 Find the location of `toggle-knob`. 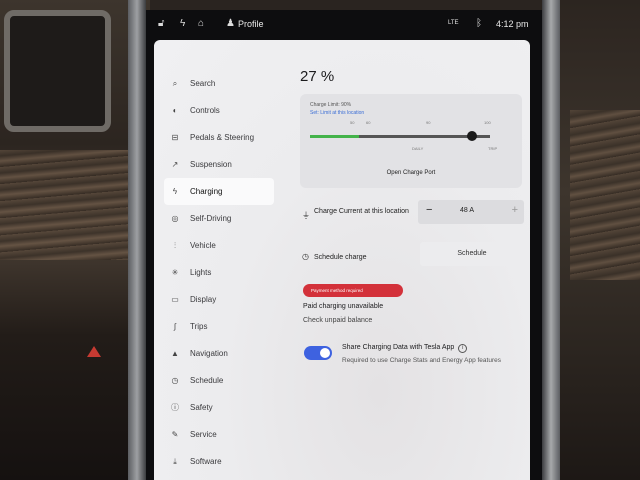

toggle-knob is located at coordinates (325, 353).